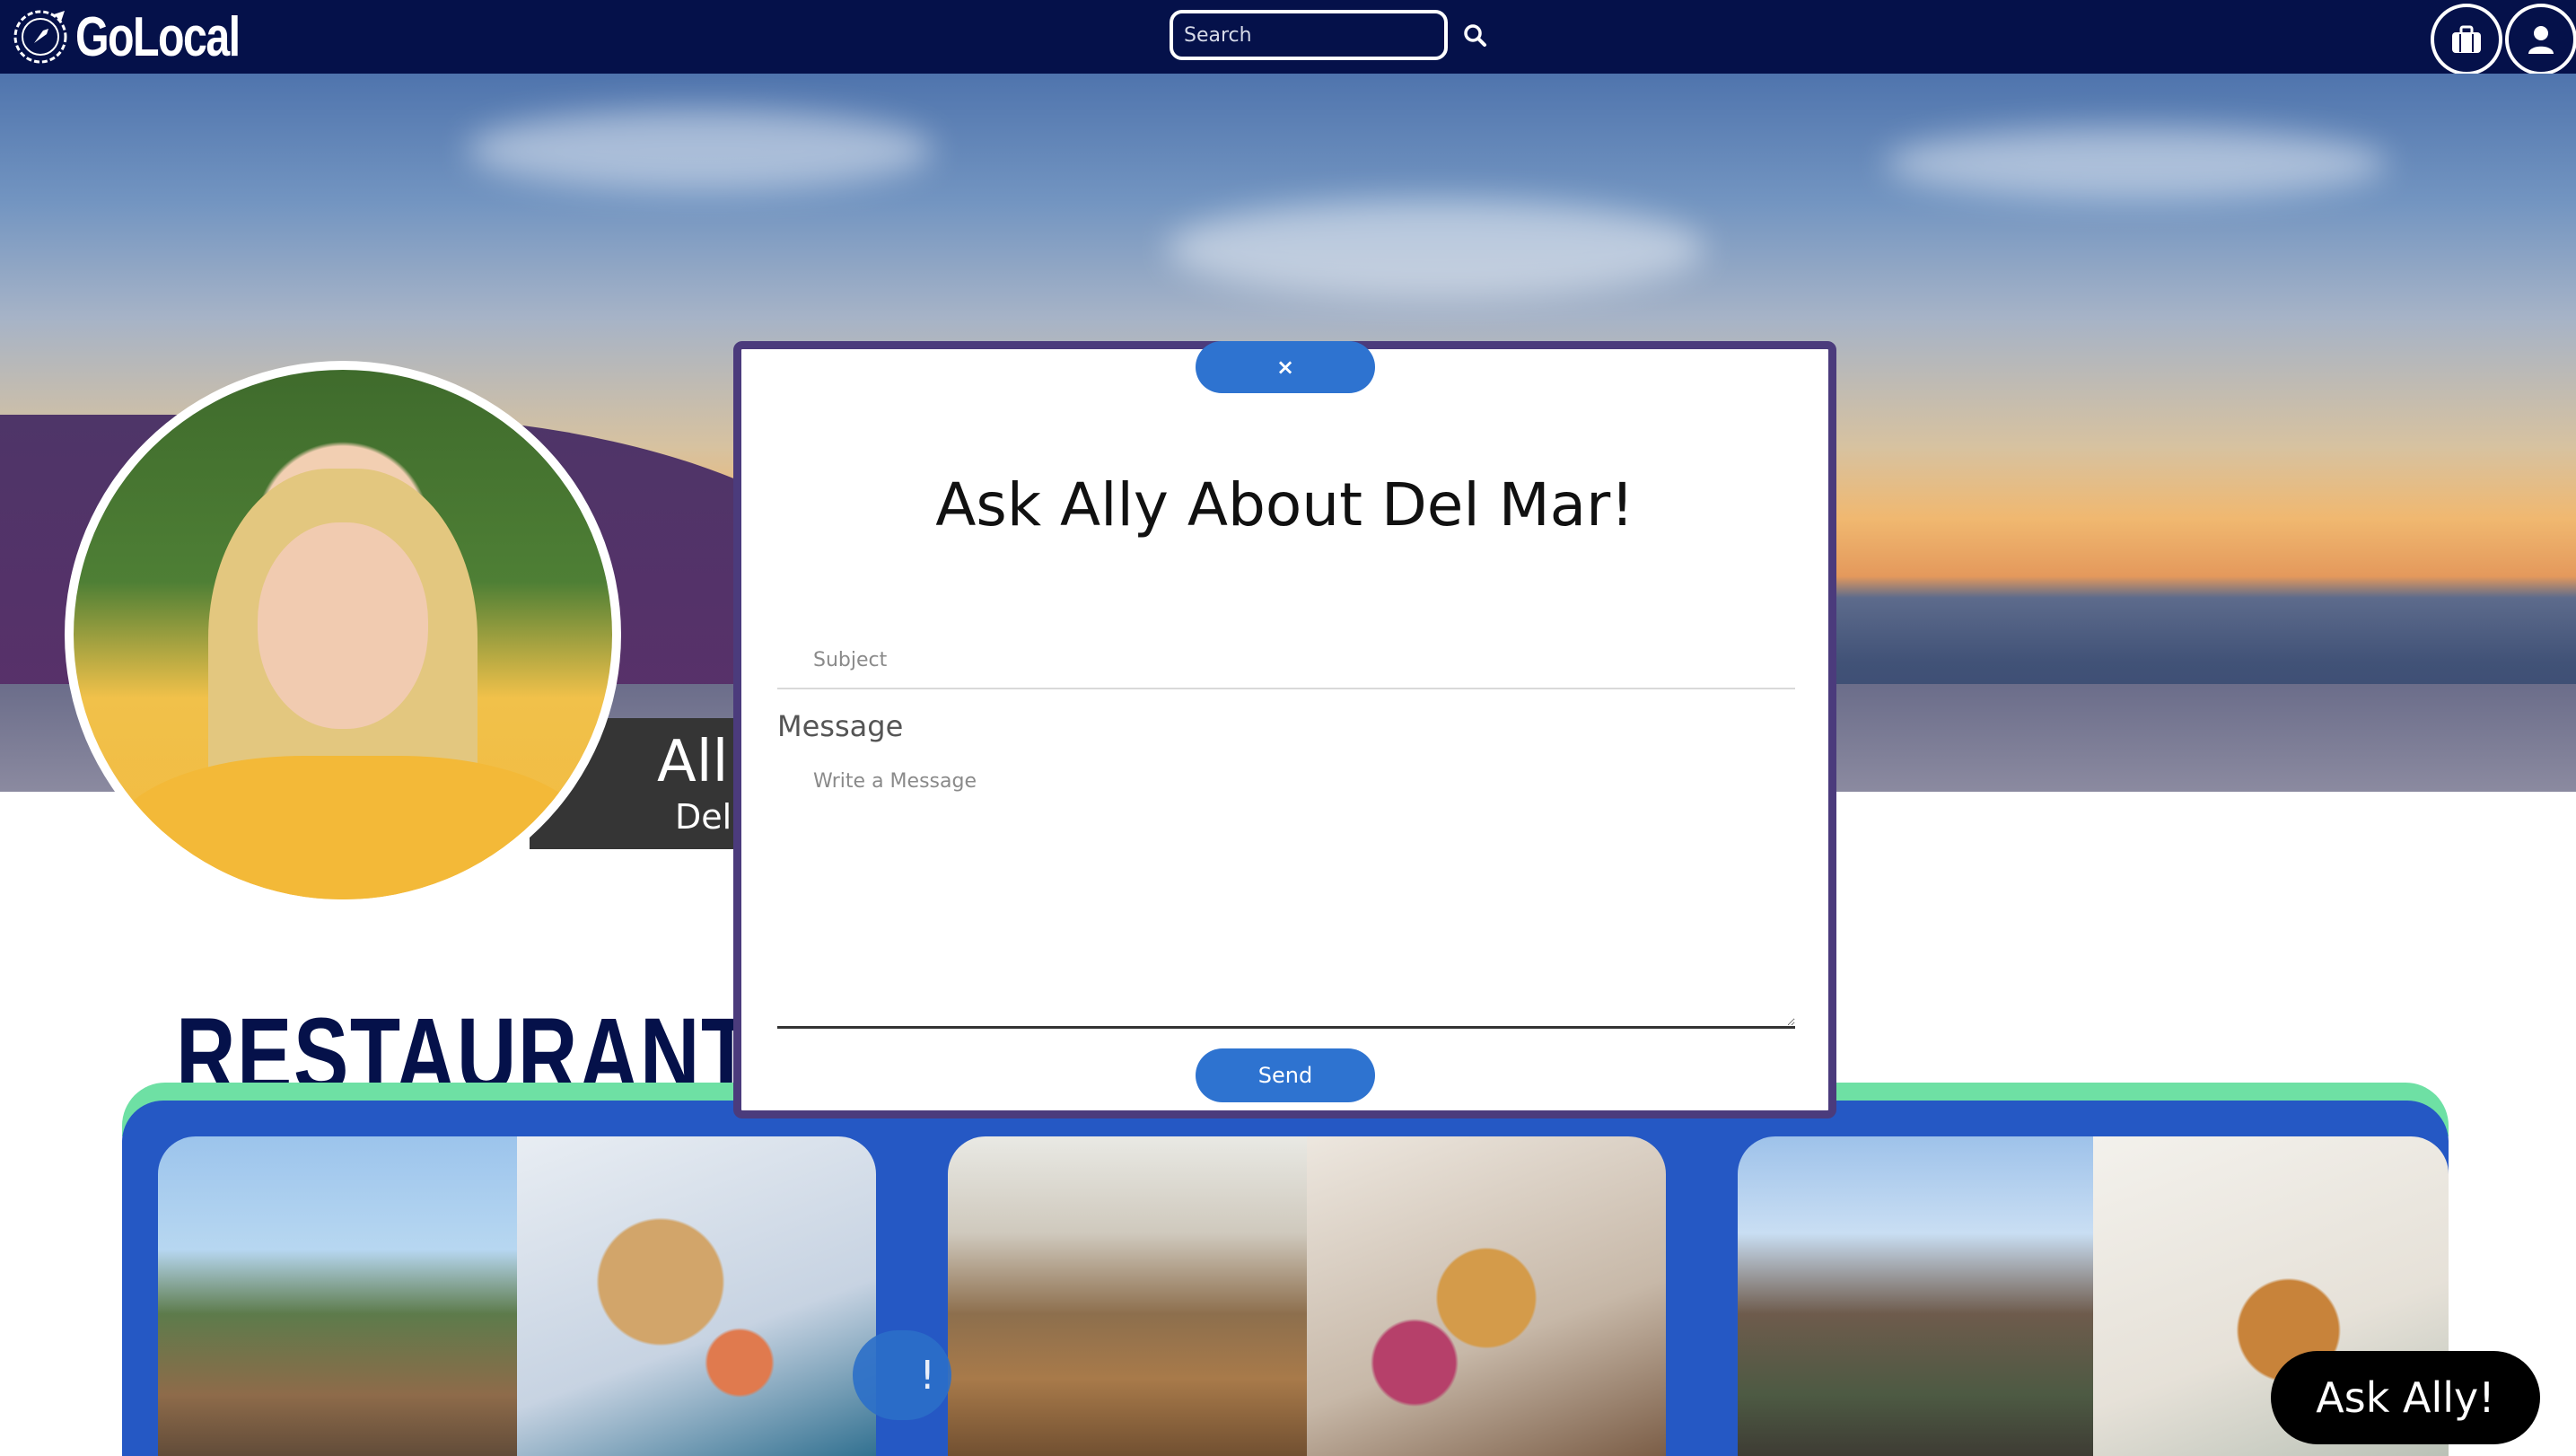 The width and height of the screenshot is (2576, 1456). I want to click on logo: GoLocal, so click(147, 37).